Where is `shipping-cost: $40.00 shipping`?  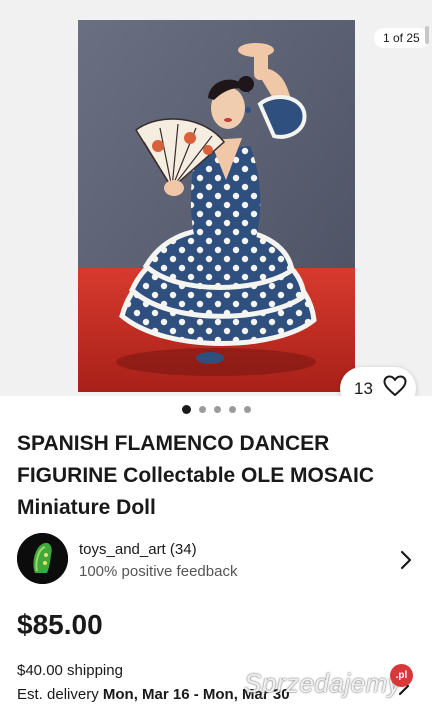 shipping-cost: $40.00 shipping is located at coordinates (70, 670).